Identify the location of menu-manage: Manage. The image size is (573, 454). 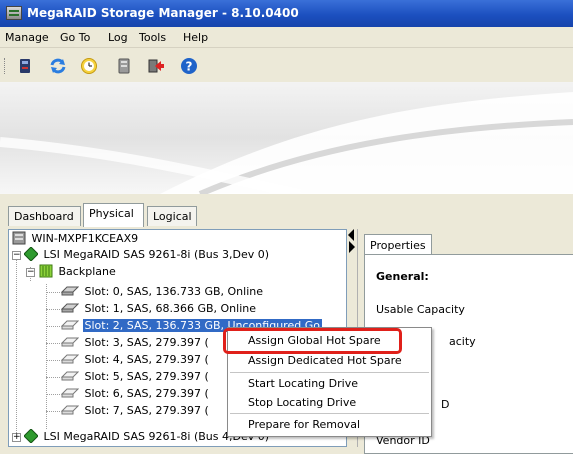
(27, 37).